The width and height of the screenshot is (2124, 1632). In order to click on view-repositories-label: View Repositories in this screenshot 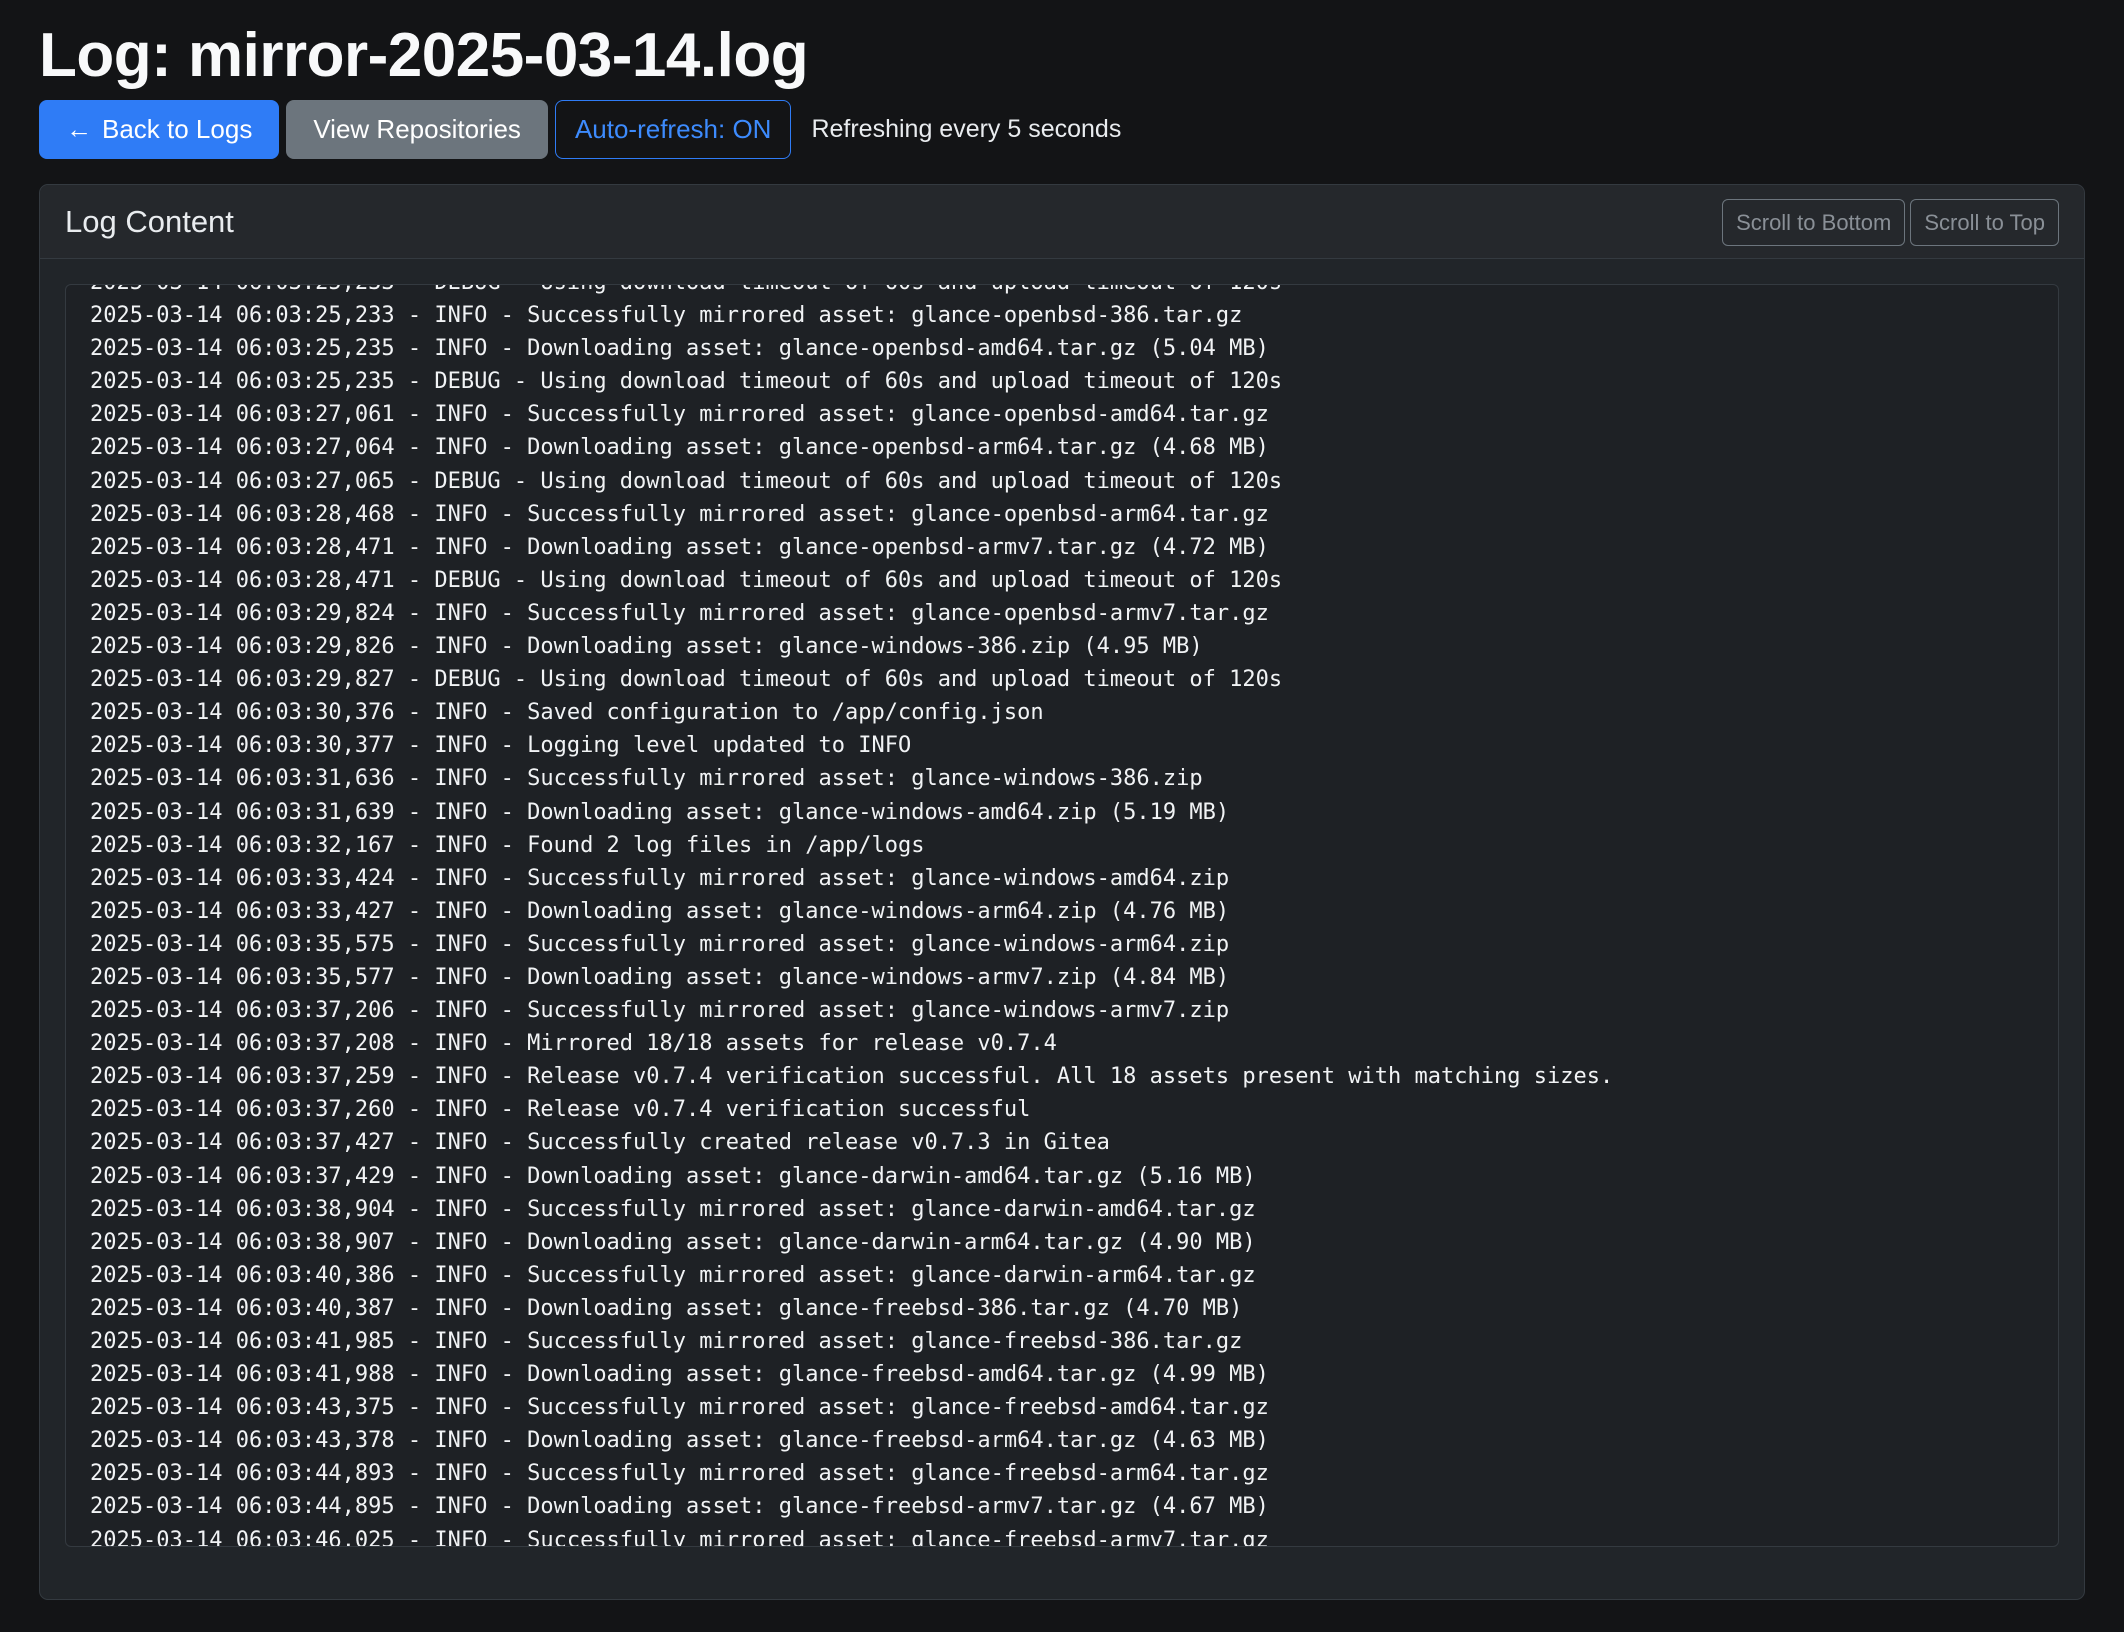, I will do `click(417, 129)`.